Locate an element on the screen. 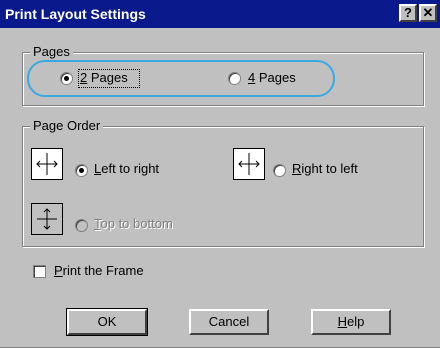  left-to-right-radio is located at coordinates (81, 170).